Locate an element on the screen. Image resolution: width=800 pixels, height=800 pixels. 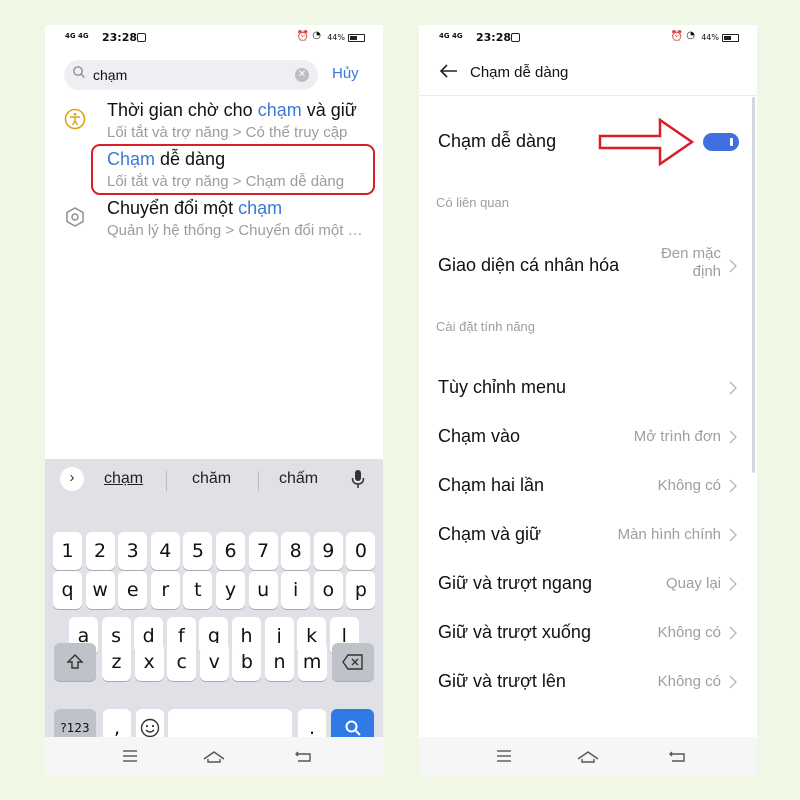
row-label: Giữ và trượt lên is located at coordinates (502, 681).